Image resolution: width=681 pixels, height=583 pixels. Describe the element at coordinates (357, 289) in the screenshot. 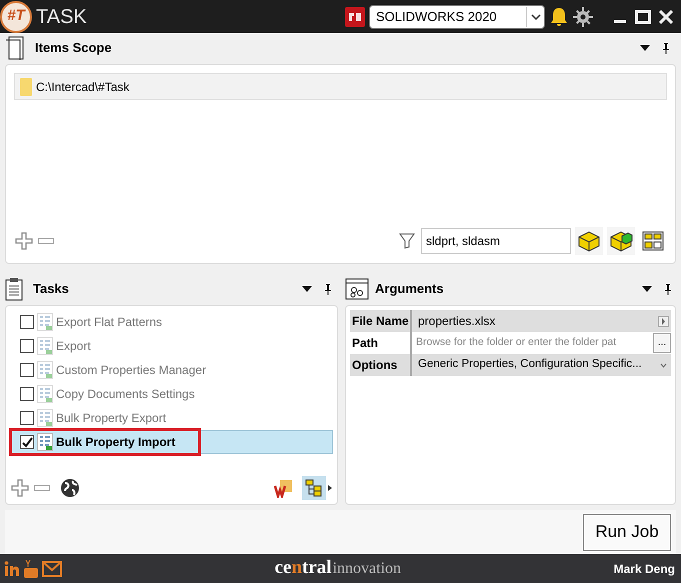

I see `window-gears-icon` at that location.